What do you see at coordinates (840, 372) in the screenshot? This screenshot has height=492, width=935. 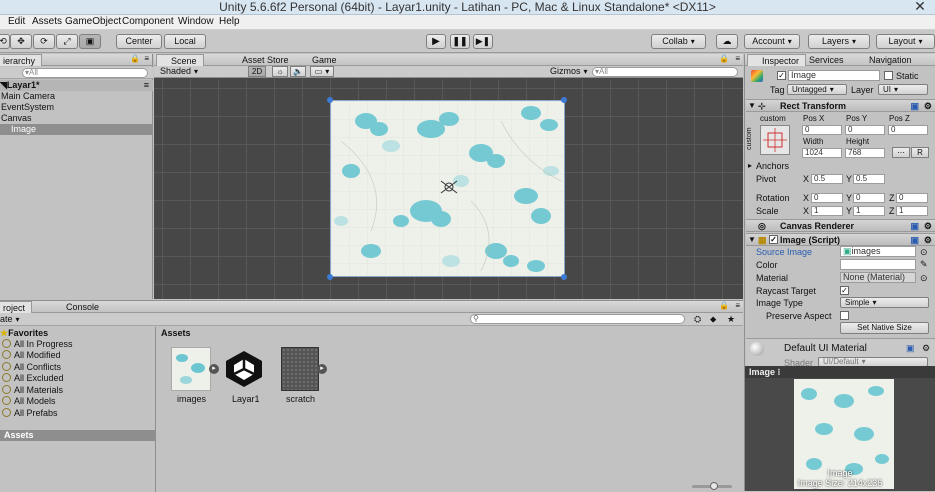 I see `preview-header: Image ⁝` at bounding box center [840, 372].